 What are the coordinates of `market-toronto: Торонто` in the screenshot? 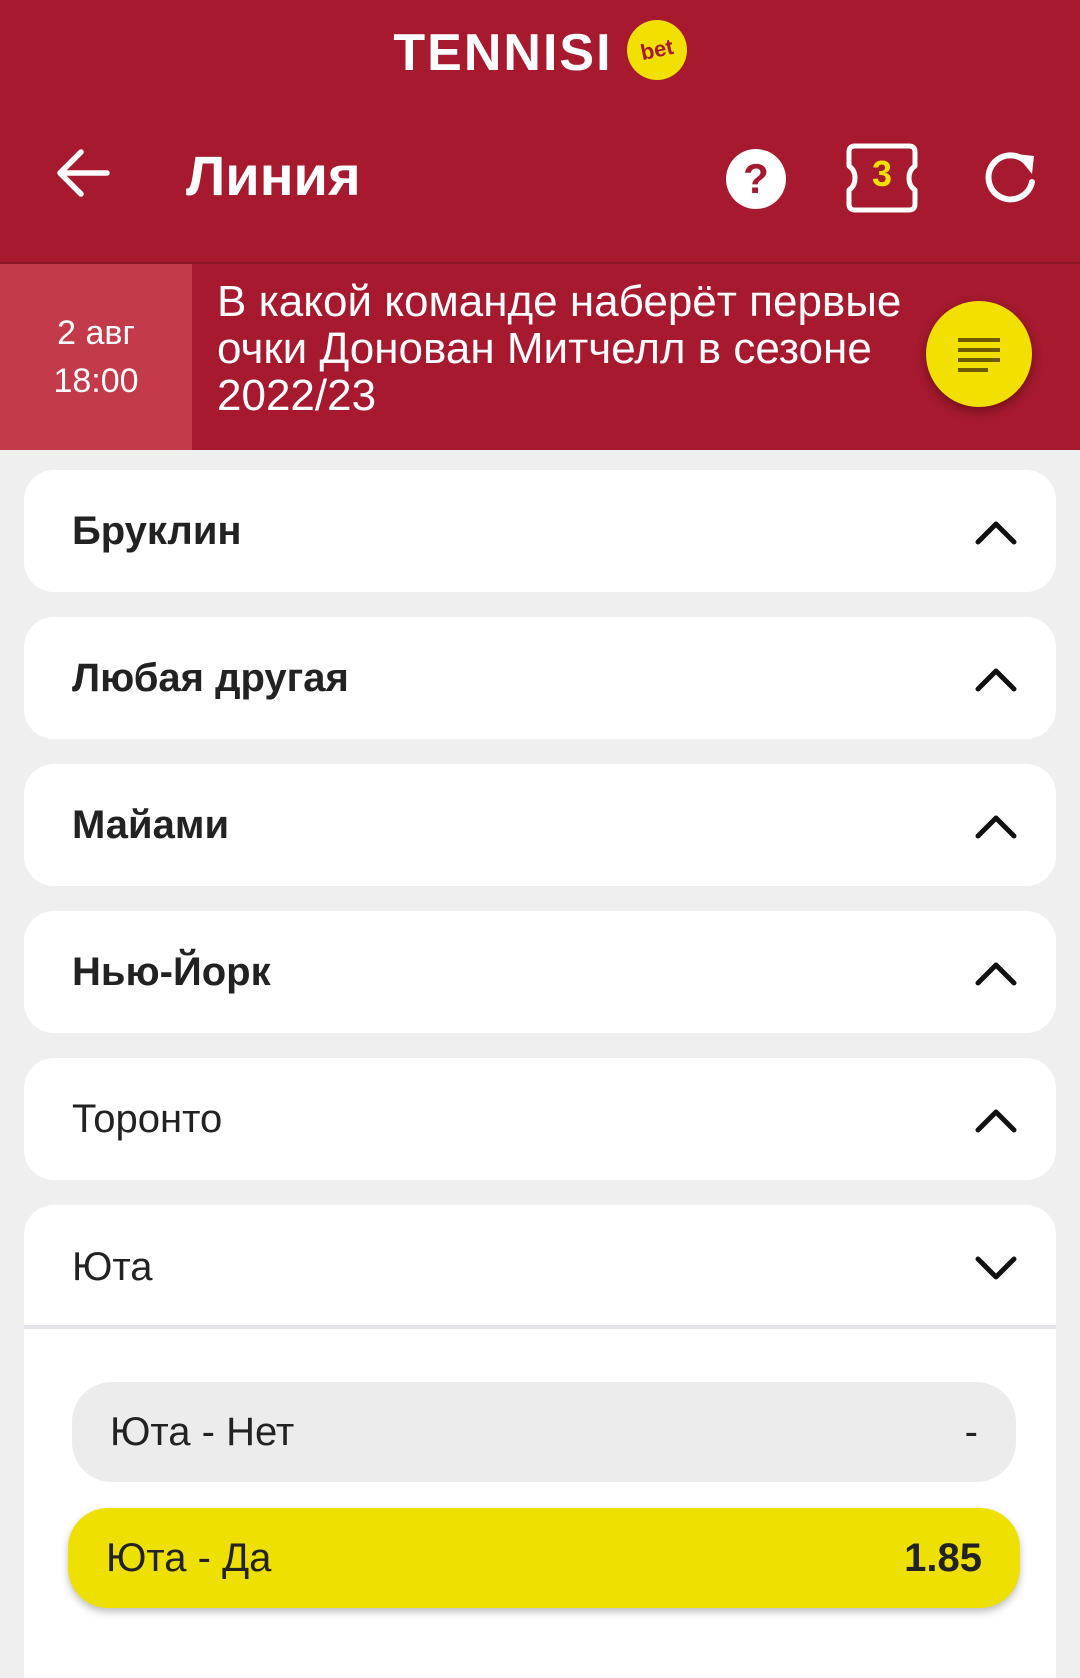 It's located at (540, 1119).